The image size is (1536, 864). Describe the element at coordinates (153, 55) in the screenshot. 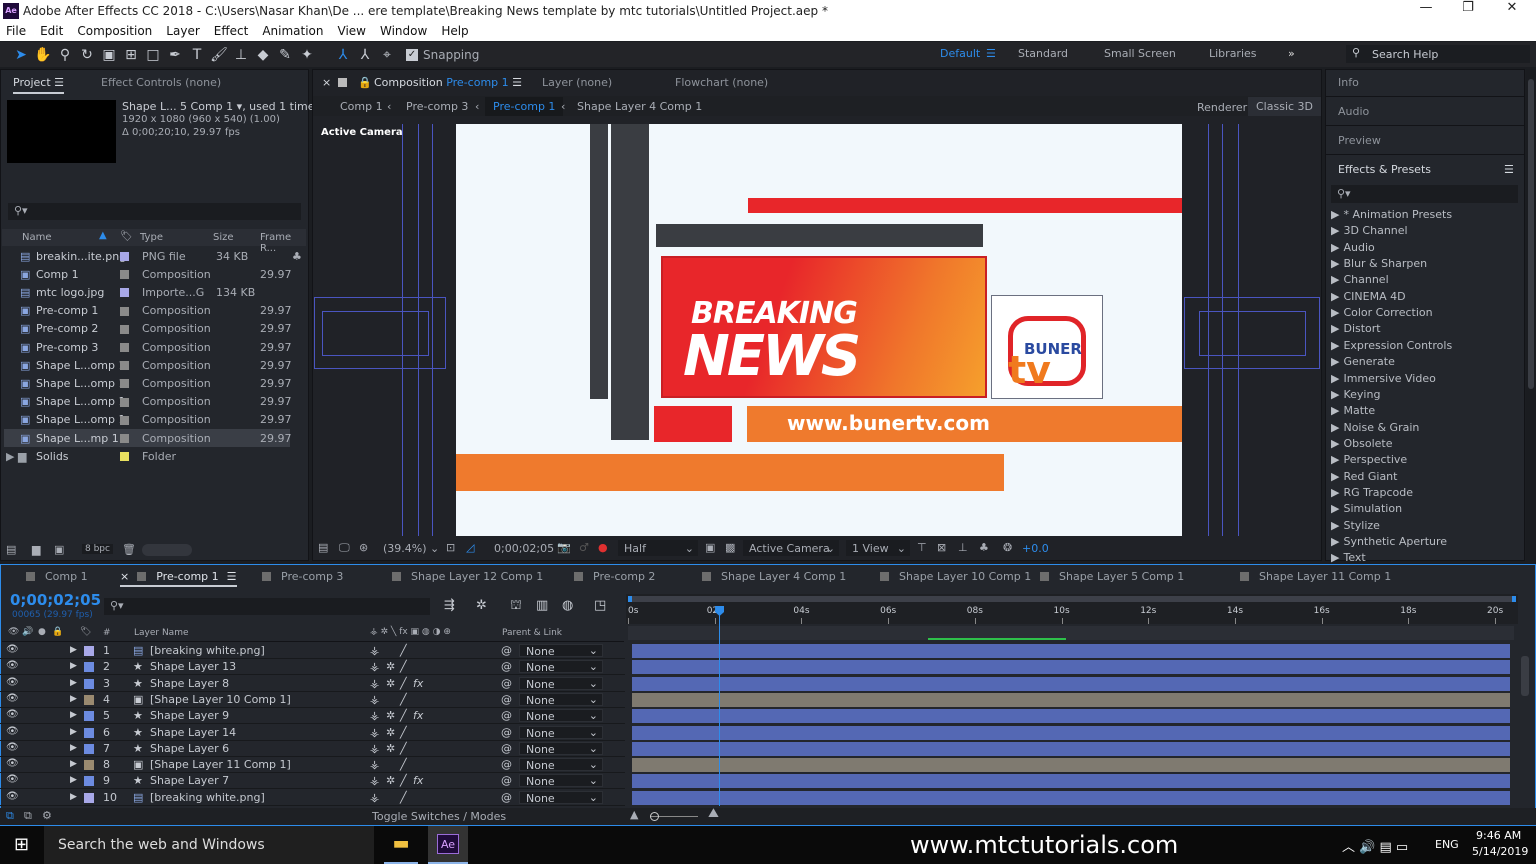

I see `rectangle-tool-icon: □` at that location.